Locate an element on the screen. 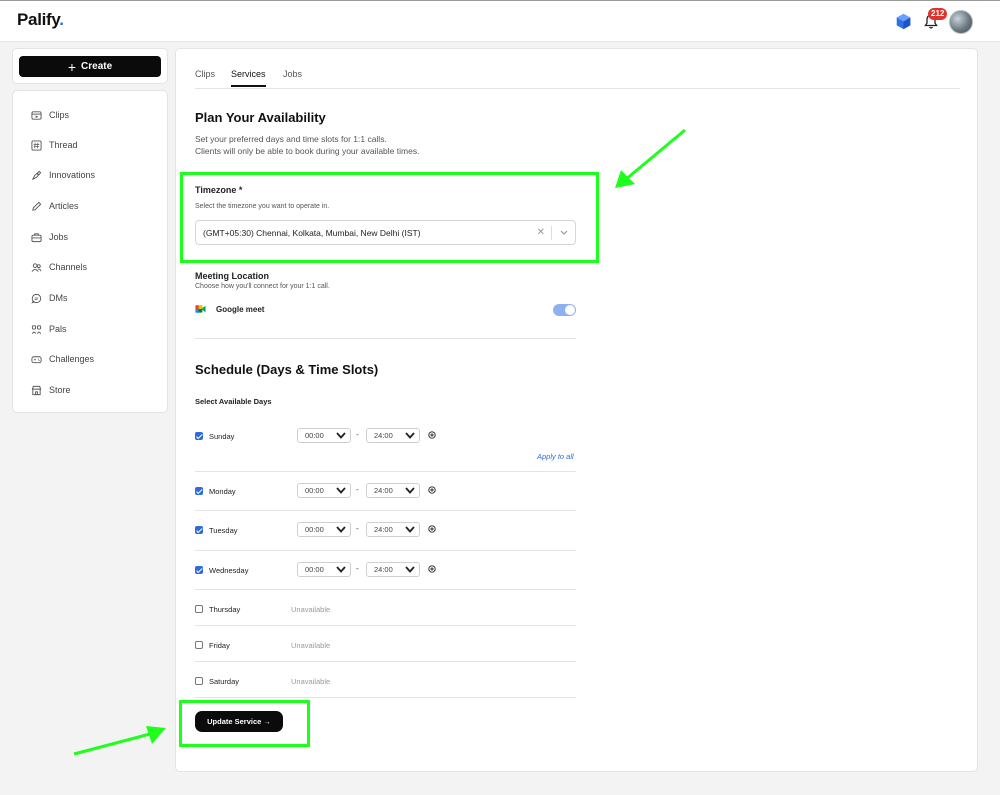 The width and height of the screenshot is (1000, 795). create-button: + Create is located at coordinates (90, 66).